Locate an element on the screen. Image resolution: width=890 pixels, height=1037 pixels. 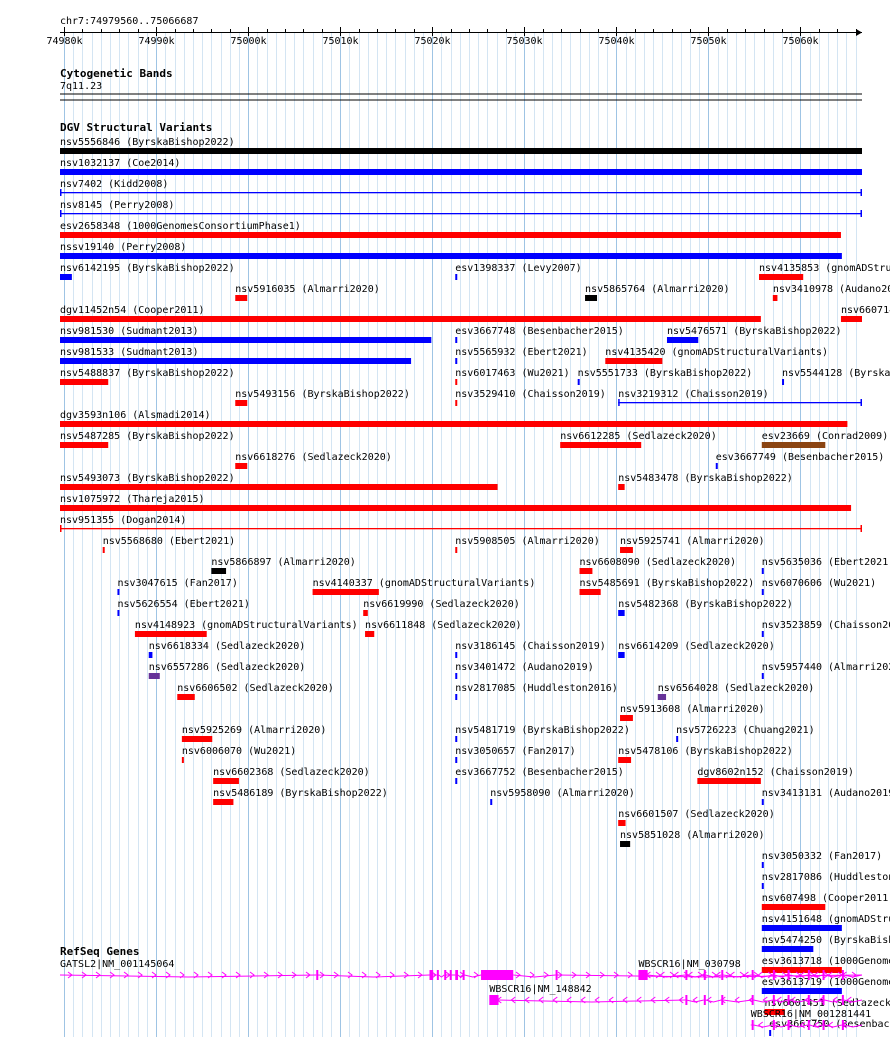
dgv-feature: nsv5493156 (ByrskaBishop2022) is located at coordinates (322, 397).